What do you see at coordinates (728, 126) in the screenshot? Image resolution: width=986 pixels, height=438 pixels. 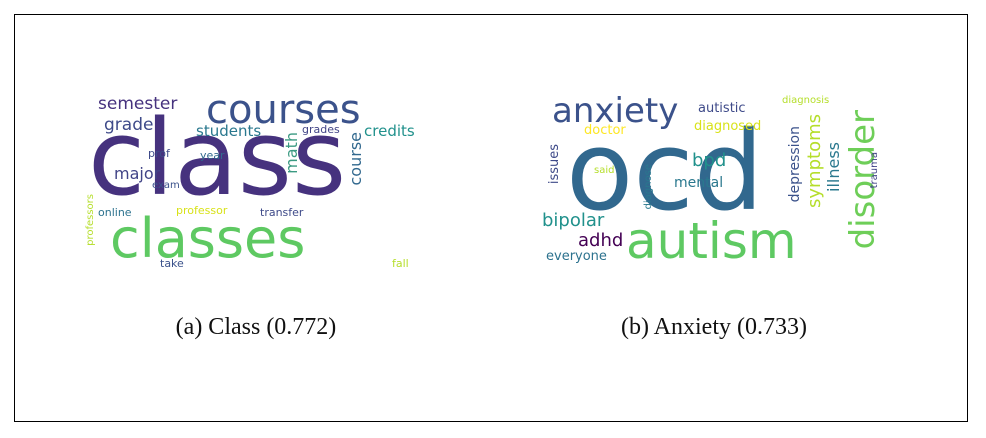 I see `cloud-word: diagnosed` at bounding box center [728, 126].